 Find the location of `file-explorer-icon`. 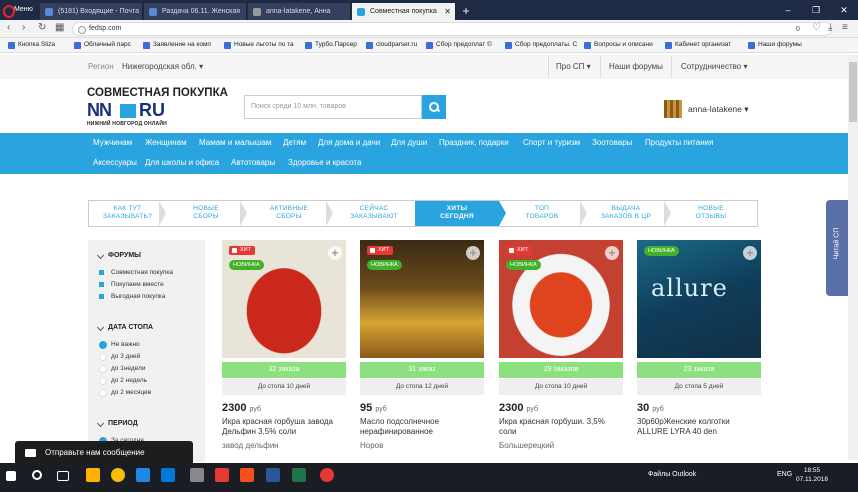

file-explorer-icon is located at coordinates (93, 475).